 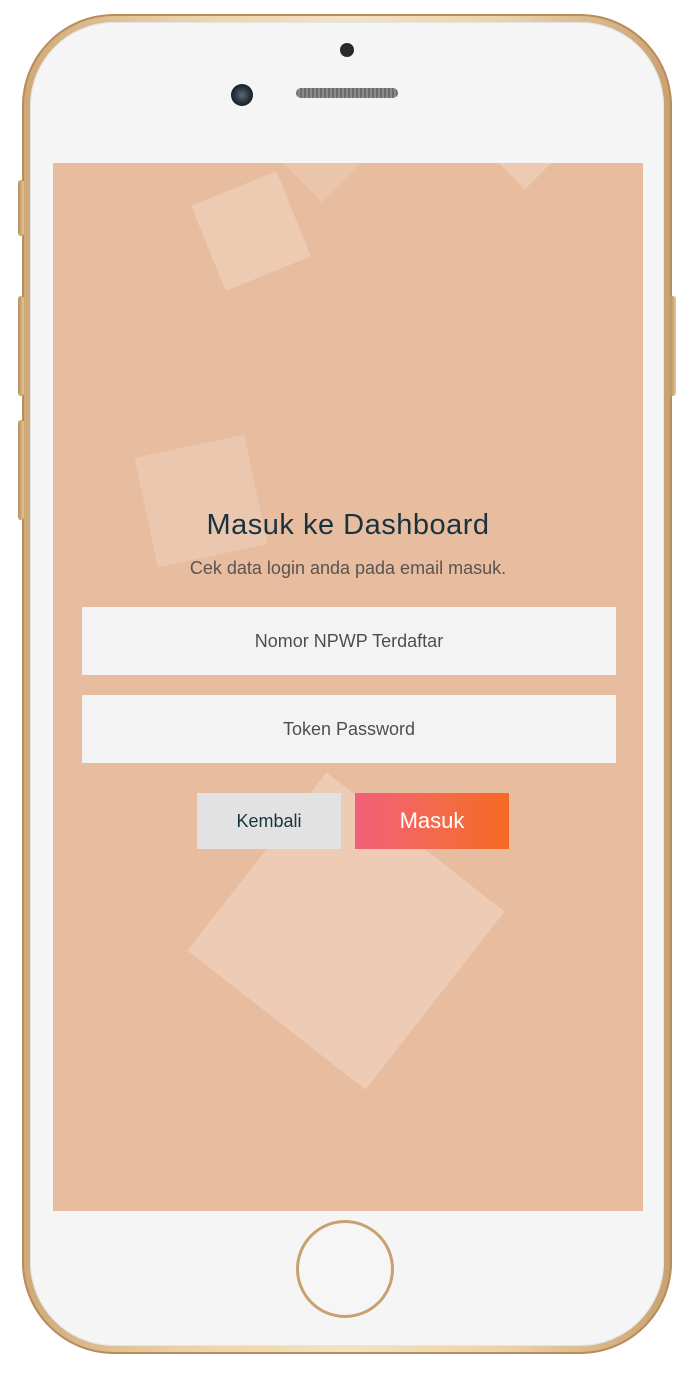 What do you see at coordinates (345, 1269) in the screenshot?
I see `home-button` at bounding box center [345, 1269].